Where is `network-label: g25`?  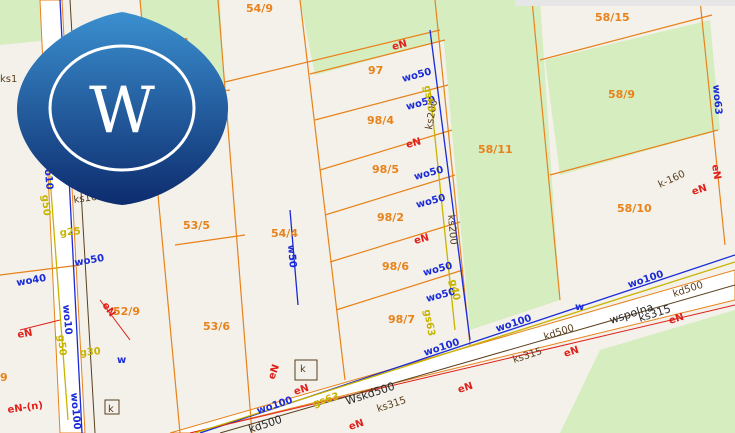
network-label: g25 is located at coordinates (70, 232).